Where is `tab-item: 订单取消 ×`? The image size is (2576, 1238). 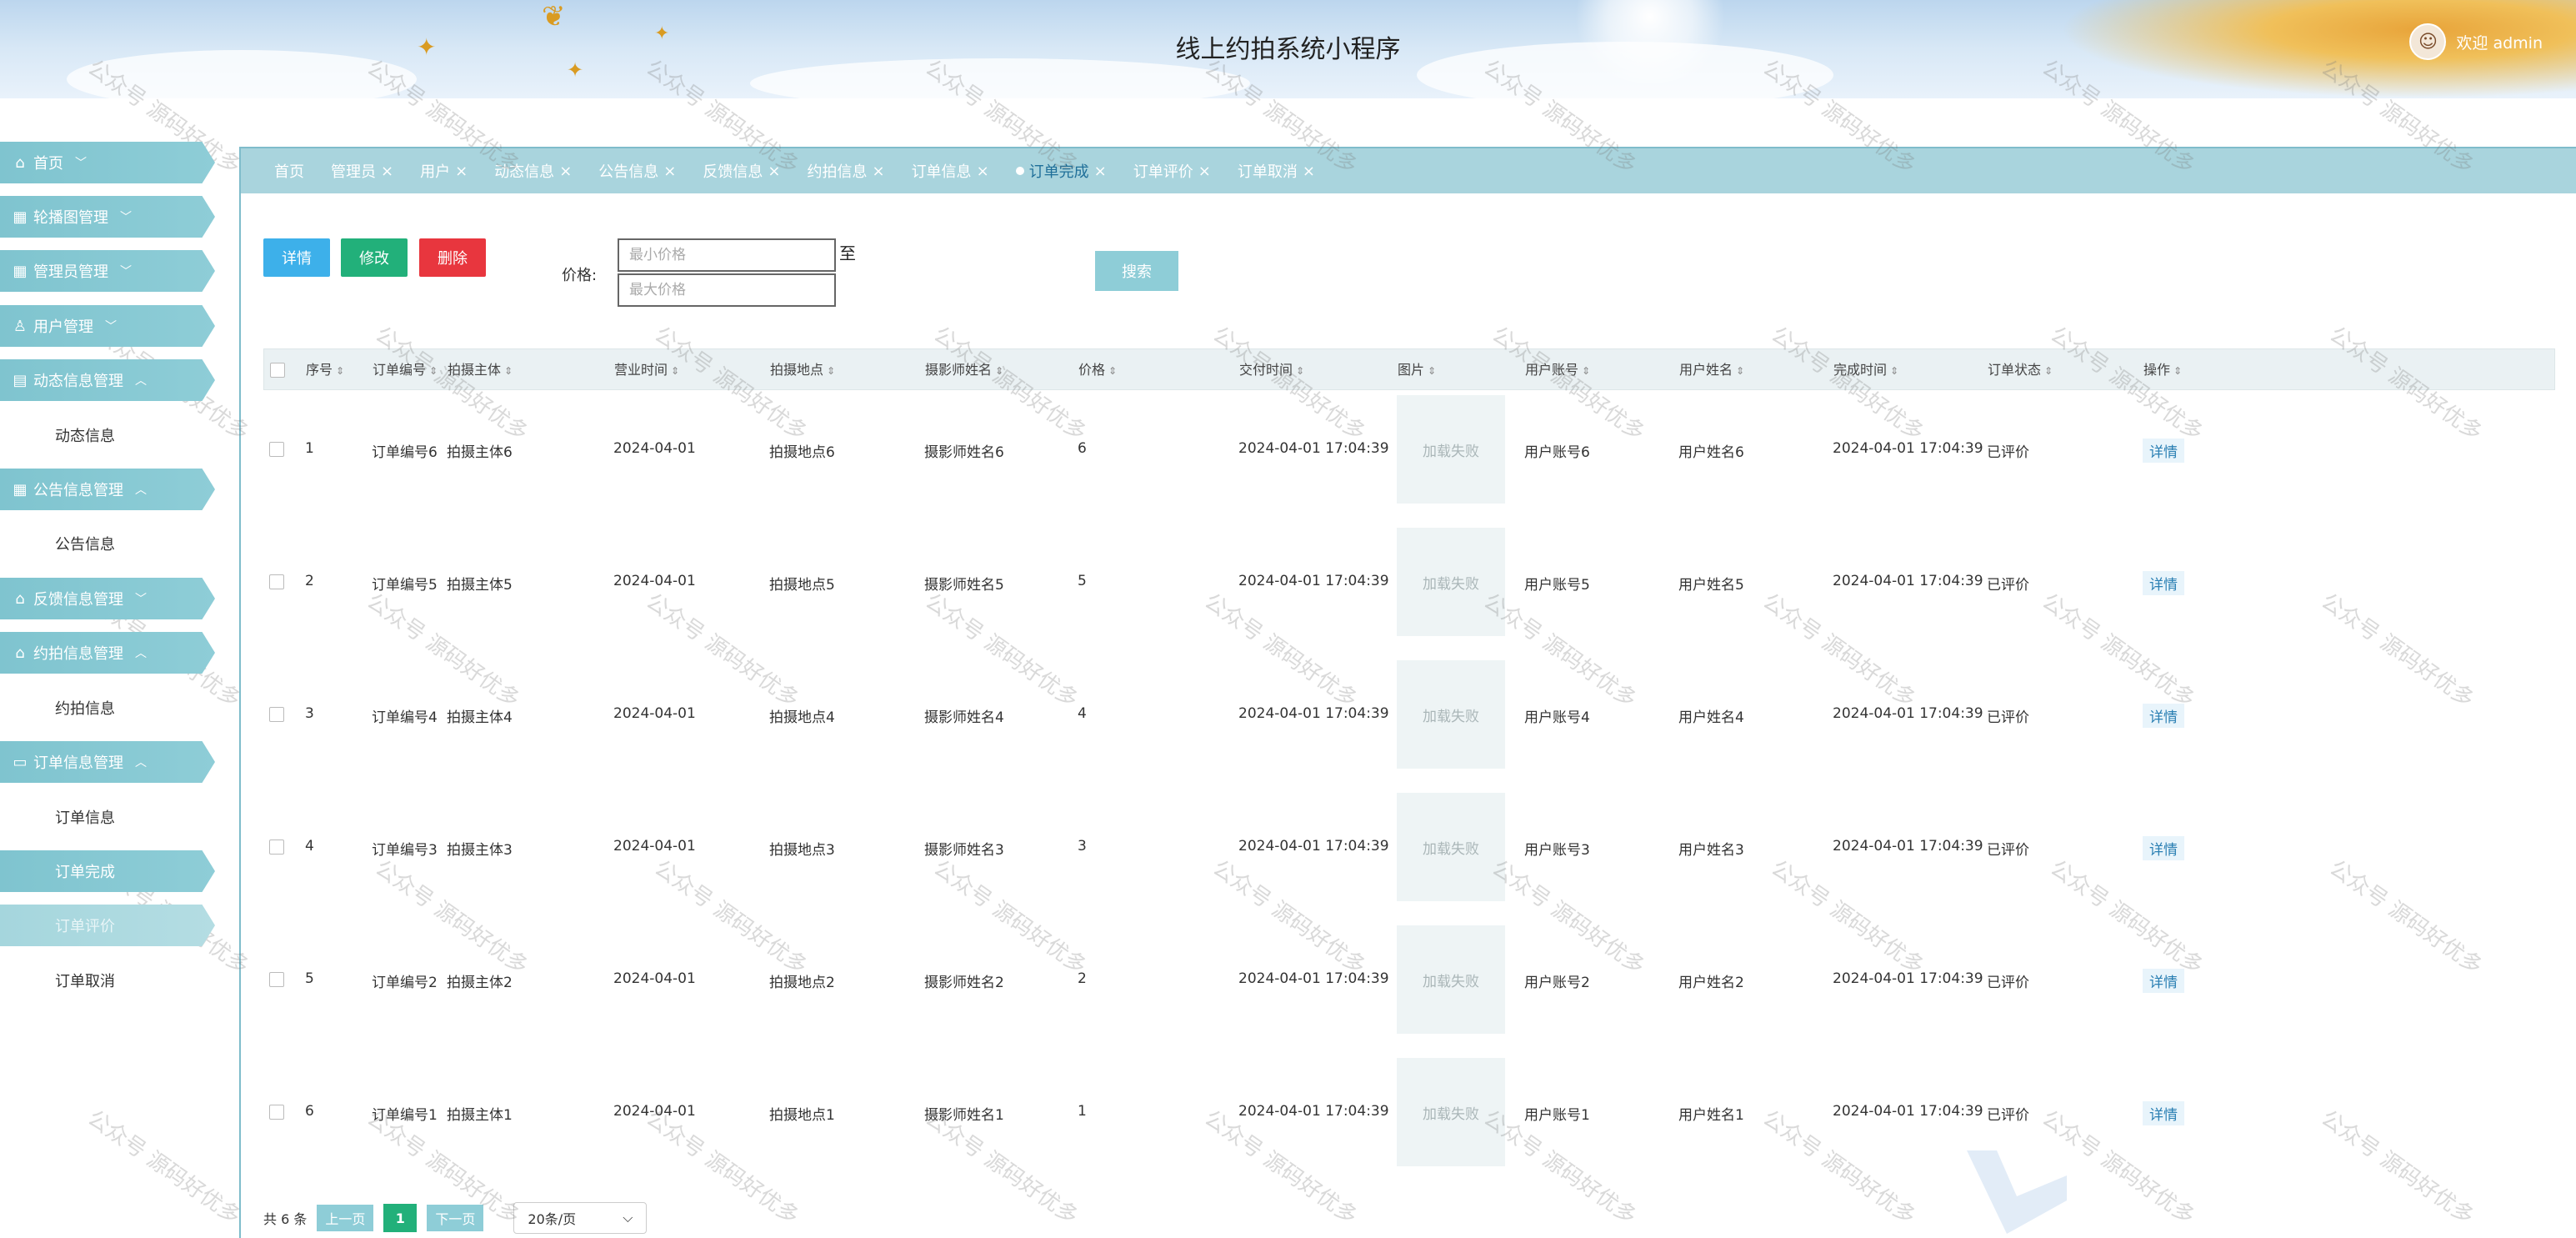 tab-item: 订单取消 × is located at coordinates (1276, 171).